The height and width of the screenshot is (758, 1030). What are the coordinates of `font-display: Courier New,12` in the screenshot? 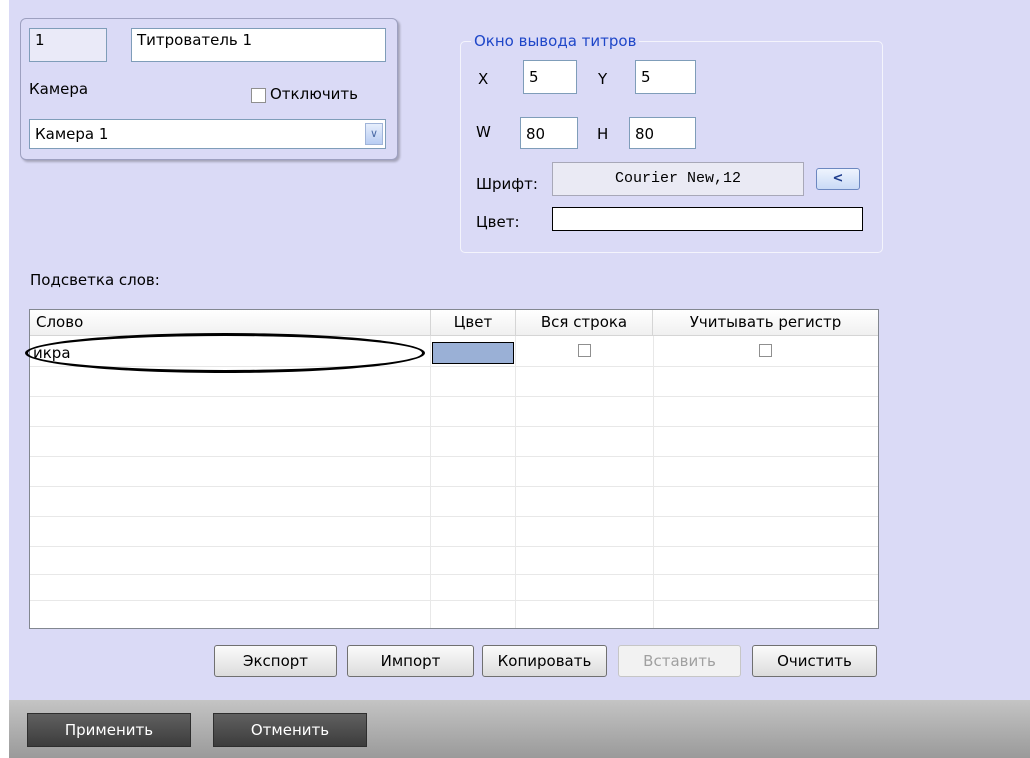 It's located at (678, 179).